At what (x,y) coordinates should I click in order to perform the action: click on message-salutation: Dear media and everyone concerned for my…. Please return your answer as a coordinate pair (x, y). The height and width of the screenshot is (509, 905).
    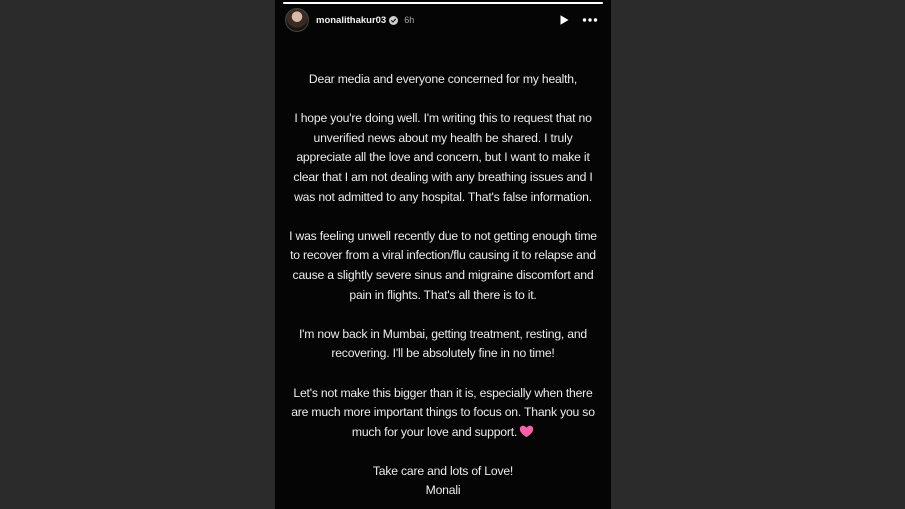
    Looking at the image, I should click on (443, 79).